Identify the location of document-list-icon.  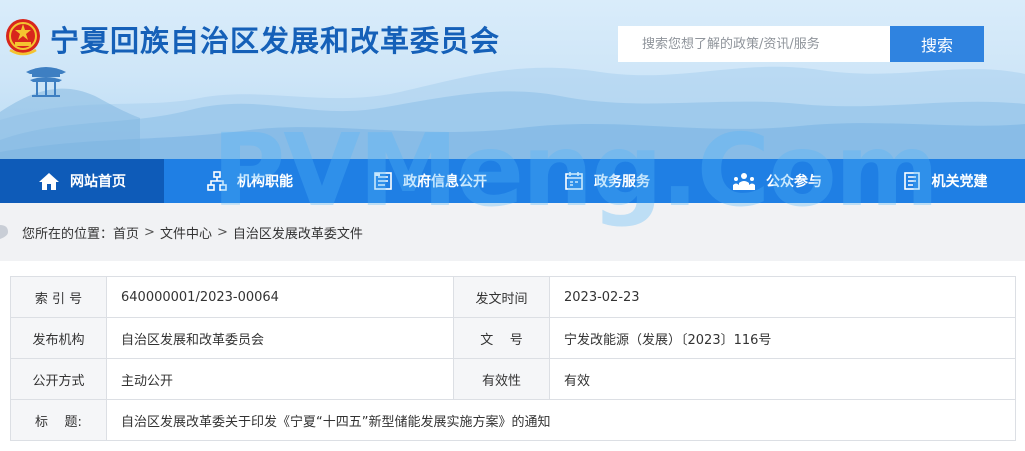
(383, 181).